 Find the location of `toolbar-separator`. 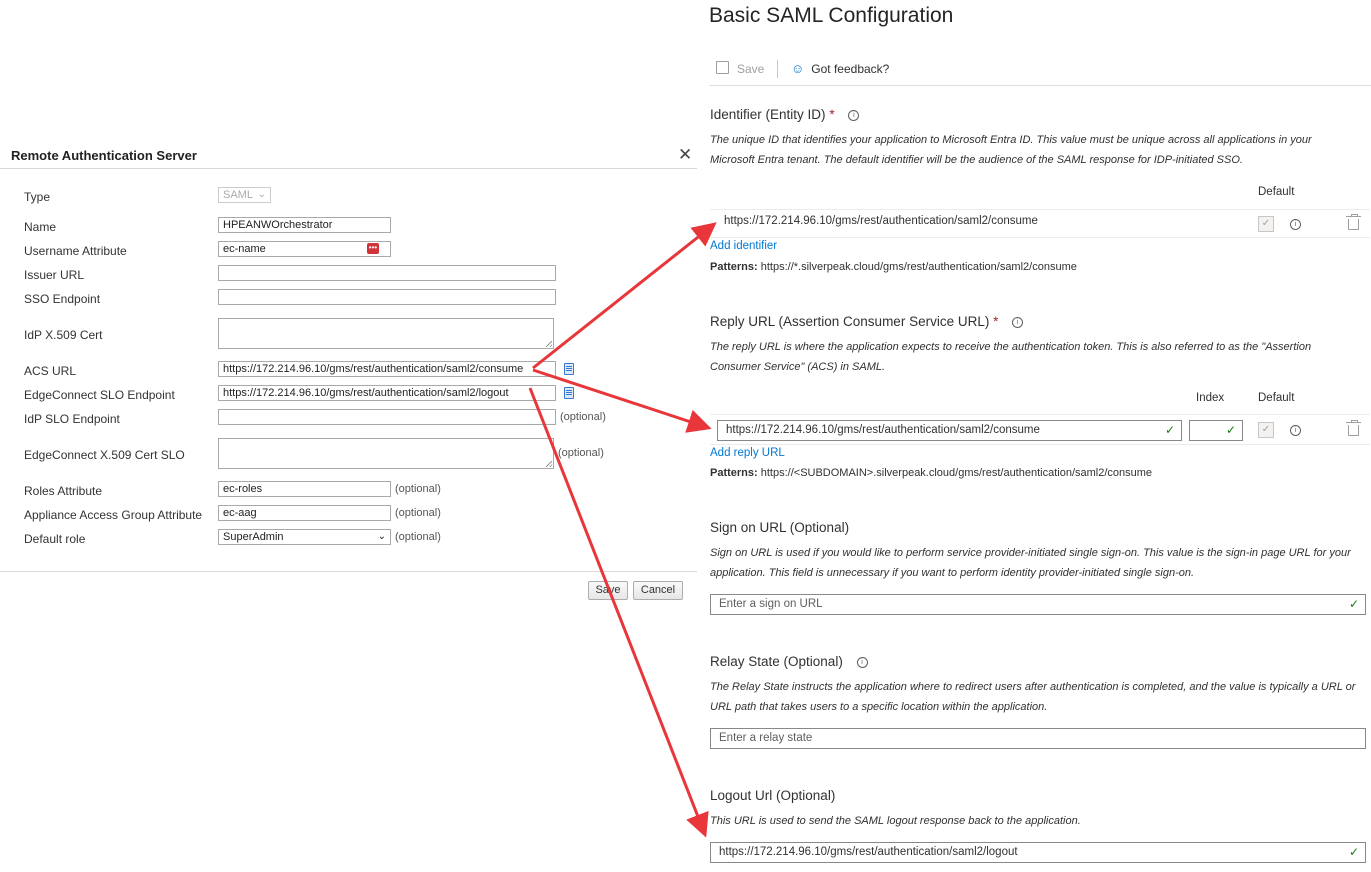

toolbar-separator is located at coordinates (777, 69).